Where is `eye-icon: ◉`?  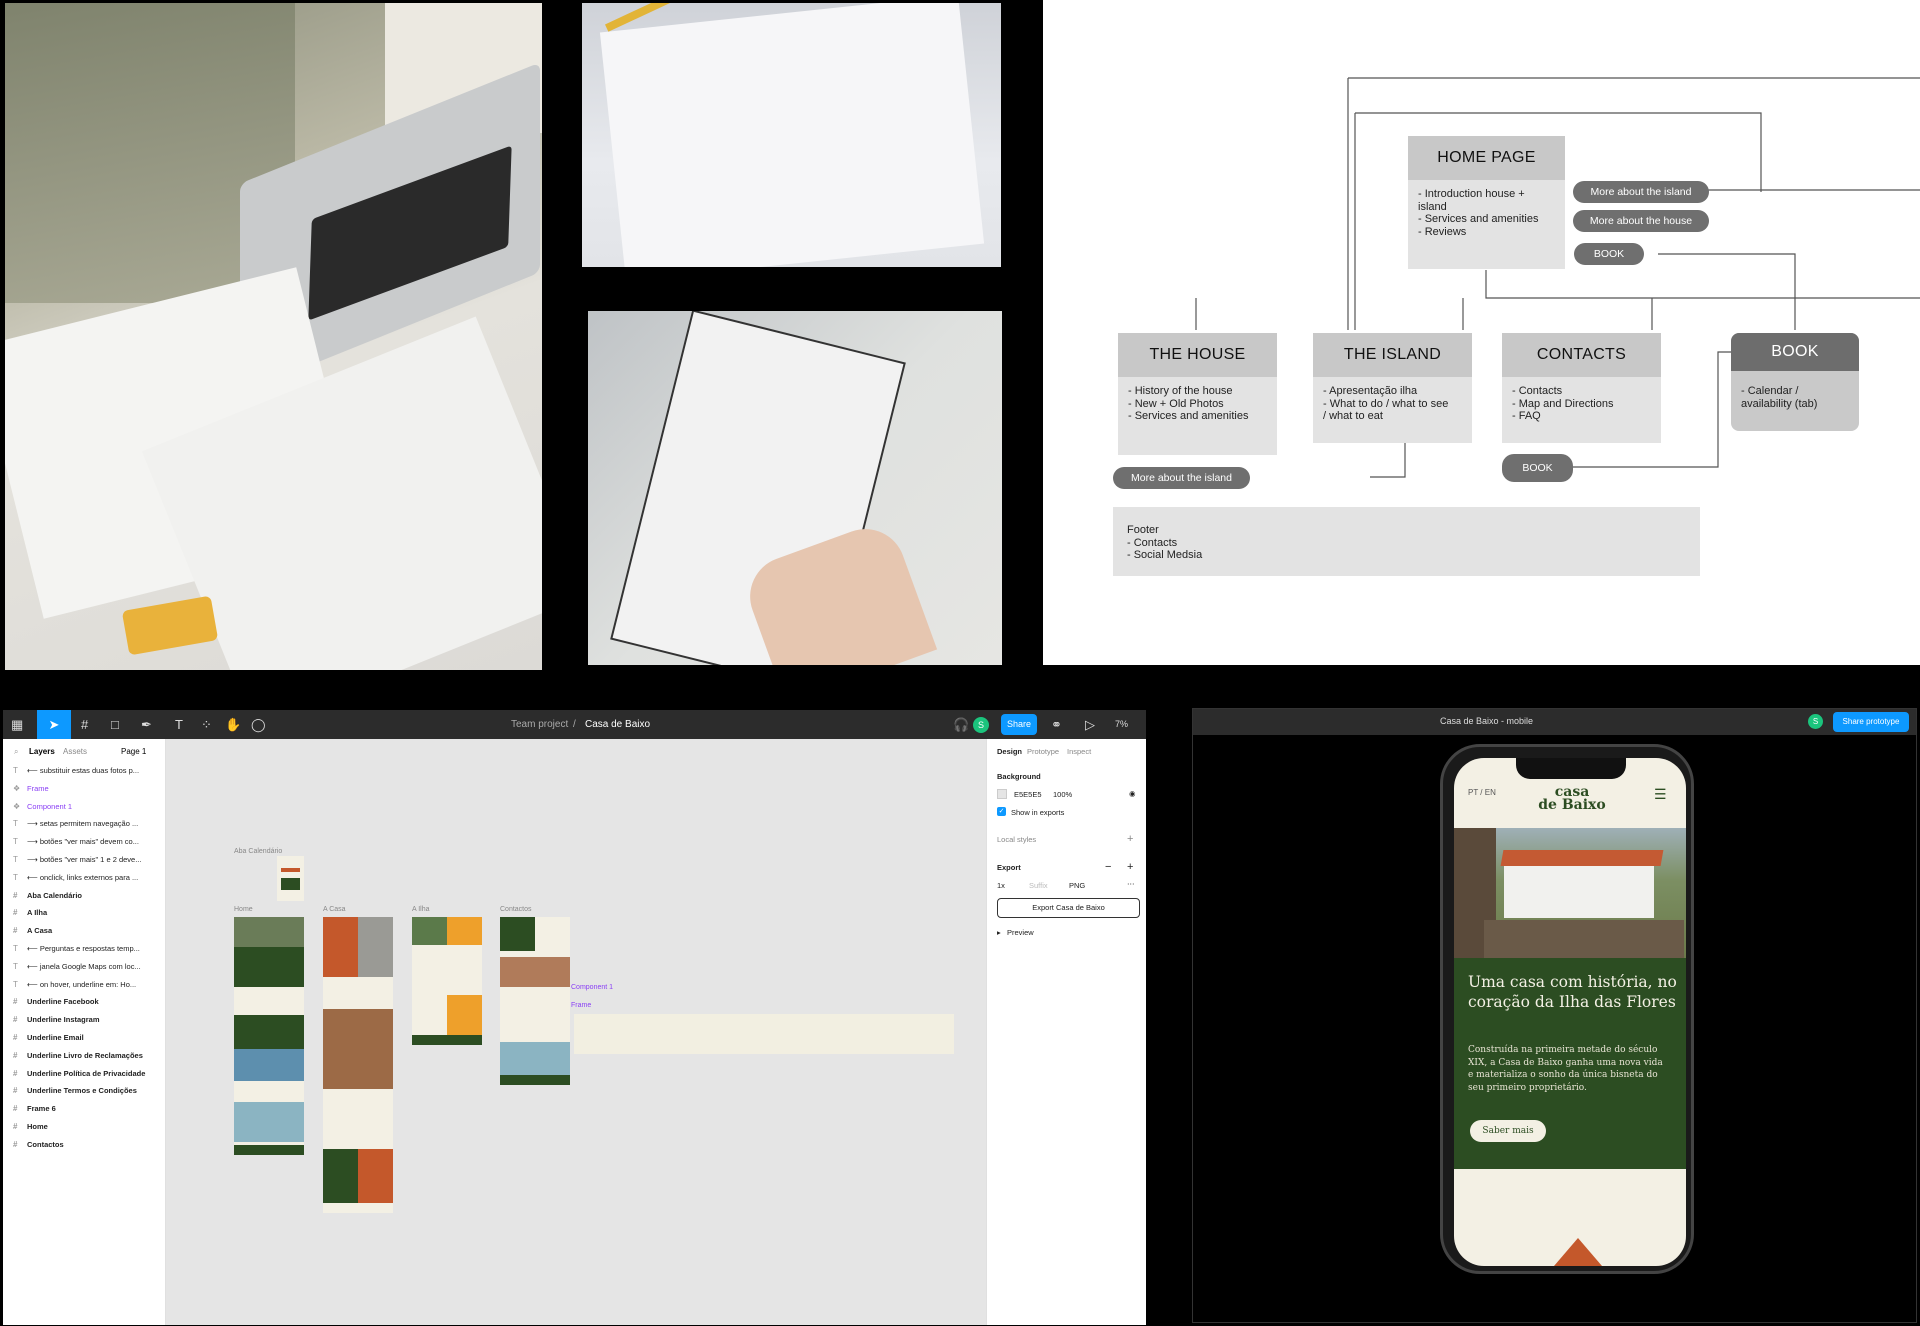
eye-icon: ◉ is located at coordinates (1132, 793).